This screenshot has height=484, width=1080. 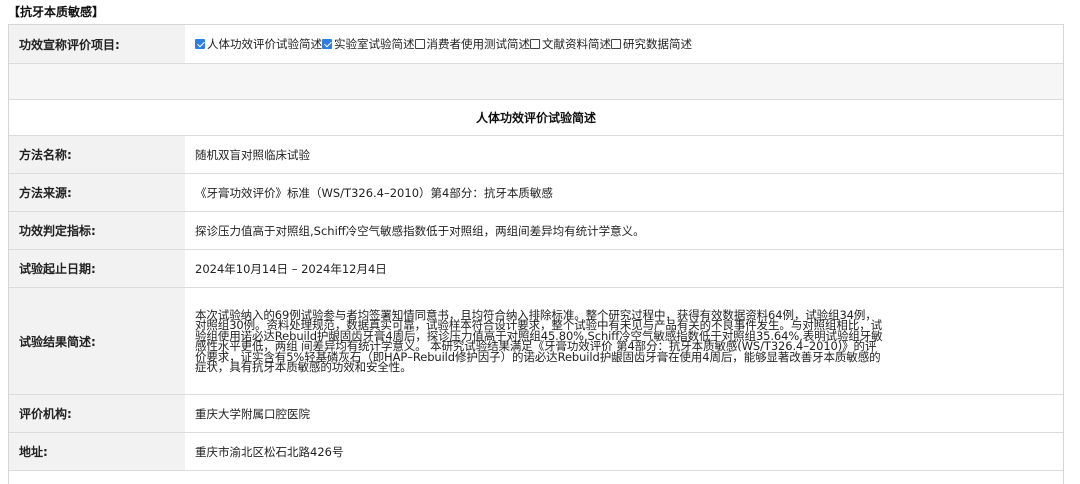 What do you see at coordinates (97, 154) in the screenshot?
I see `method-name-label: 方法名称:` at bounding box center [97, 154].